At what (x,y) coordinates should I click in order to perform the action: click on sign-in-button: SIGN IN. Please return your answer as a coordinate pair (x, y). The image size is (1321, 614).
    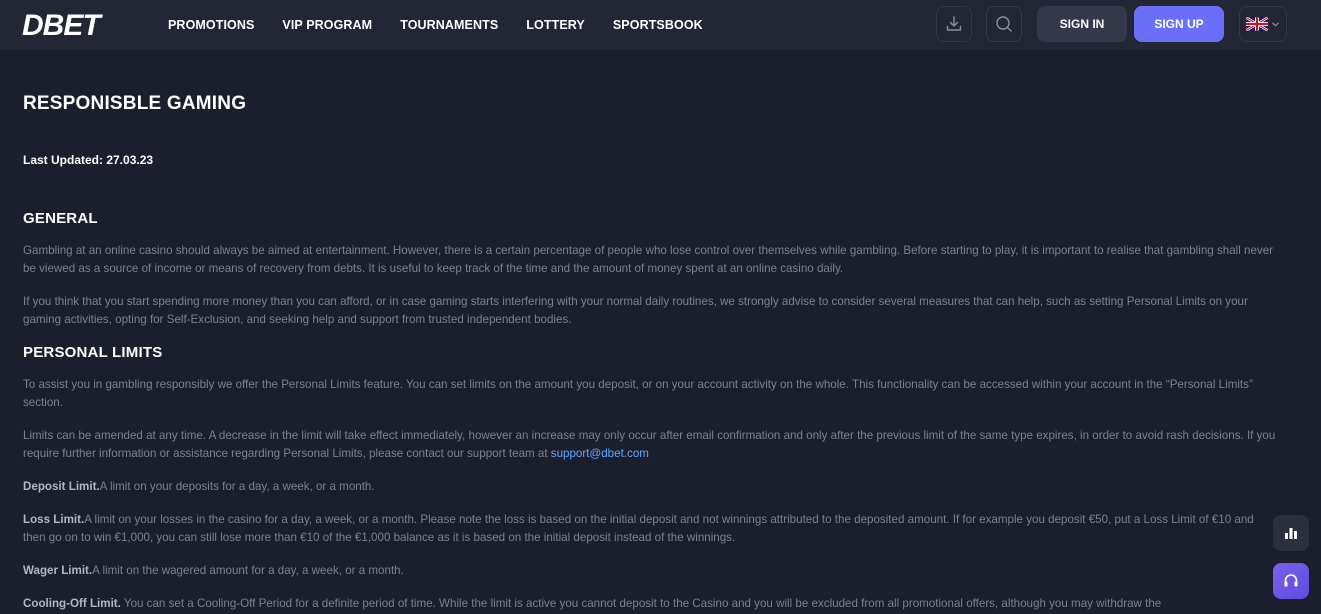
    Looking at the image, I should click on (1082, 24).